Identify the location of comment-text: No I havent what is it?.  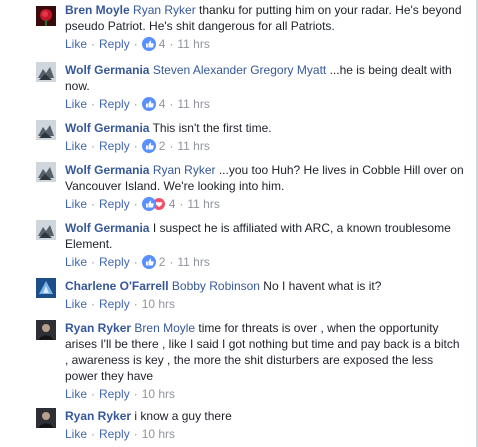
(320, 286).